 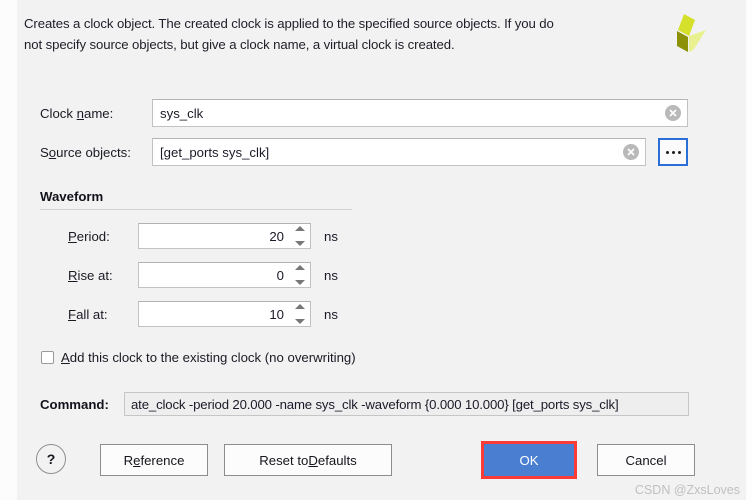 What do you see at coordinates (284, 460) in the screenshot?
I see `reset-label-pre: Reset to` at bounding box center [284, 460].